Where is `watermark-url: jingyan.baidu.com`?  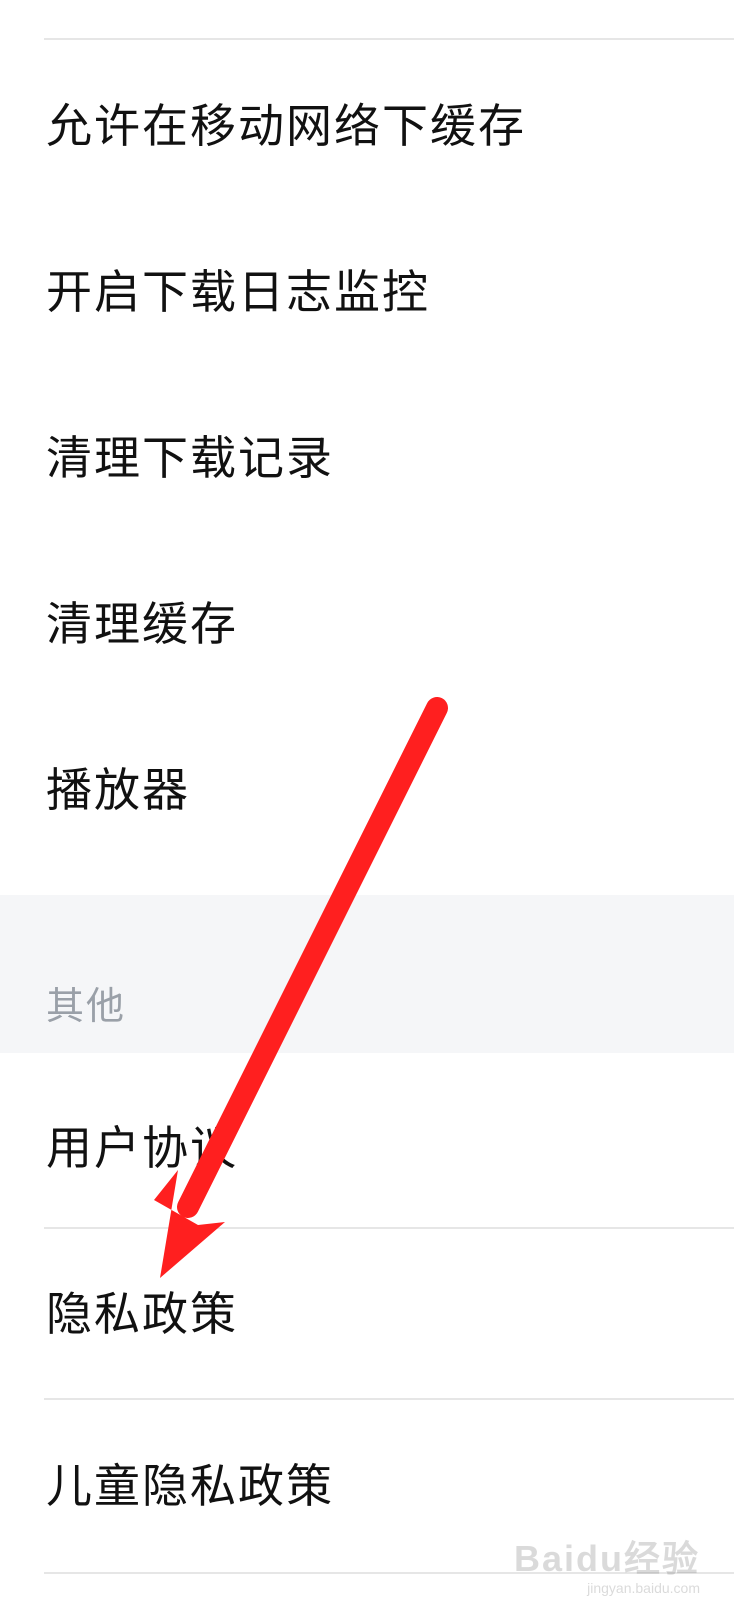
watermark-url: jingyan.baidu.com is located at coordinates (643, 1588).